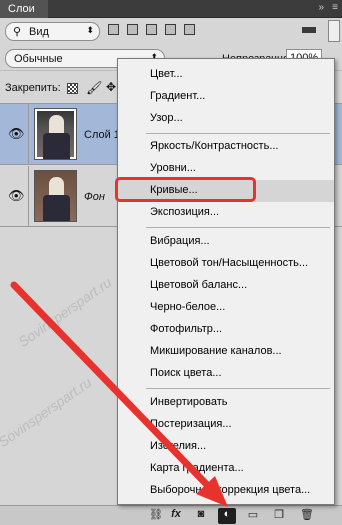 The height and width of the screenshot is (525, 342). What do you see at coordinates (113, 29) in the screenshot?
I see `pixel-filter-icon` at bounding box center [113, 29].